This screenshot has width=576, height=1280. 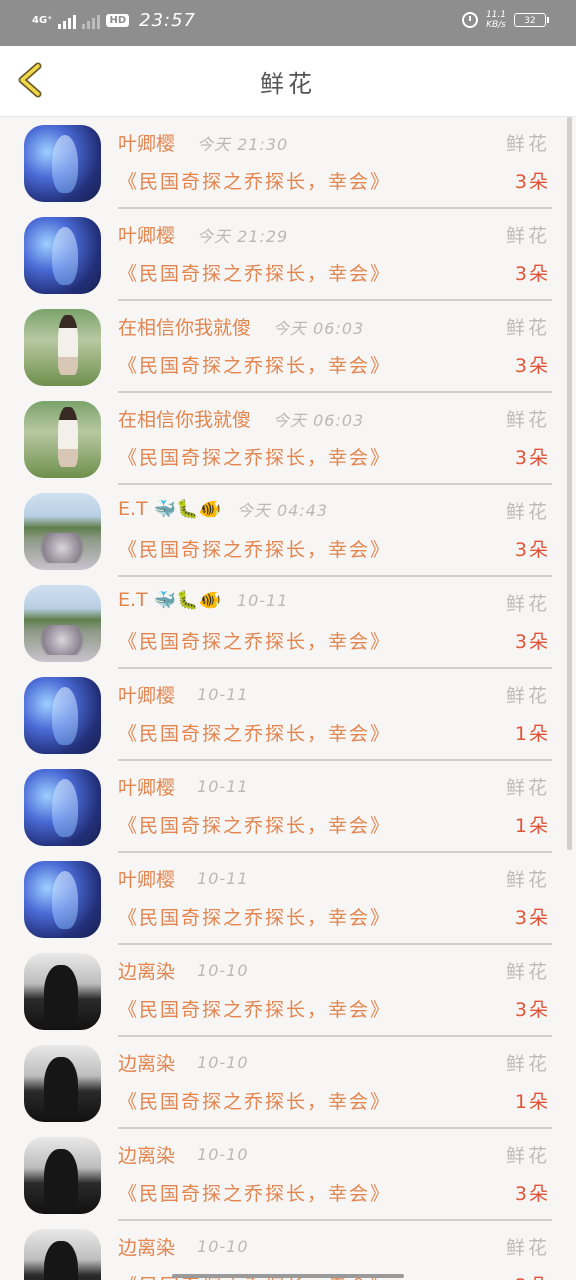 I want to click on status-left: 4G⁺ HD 23:57, so click(x=114, y=20).